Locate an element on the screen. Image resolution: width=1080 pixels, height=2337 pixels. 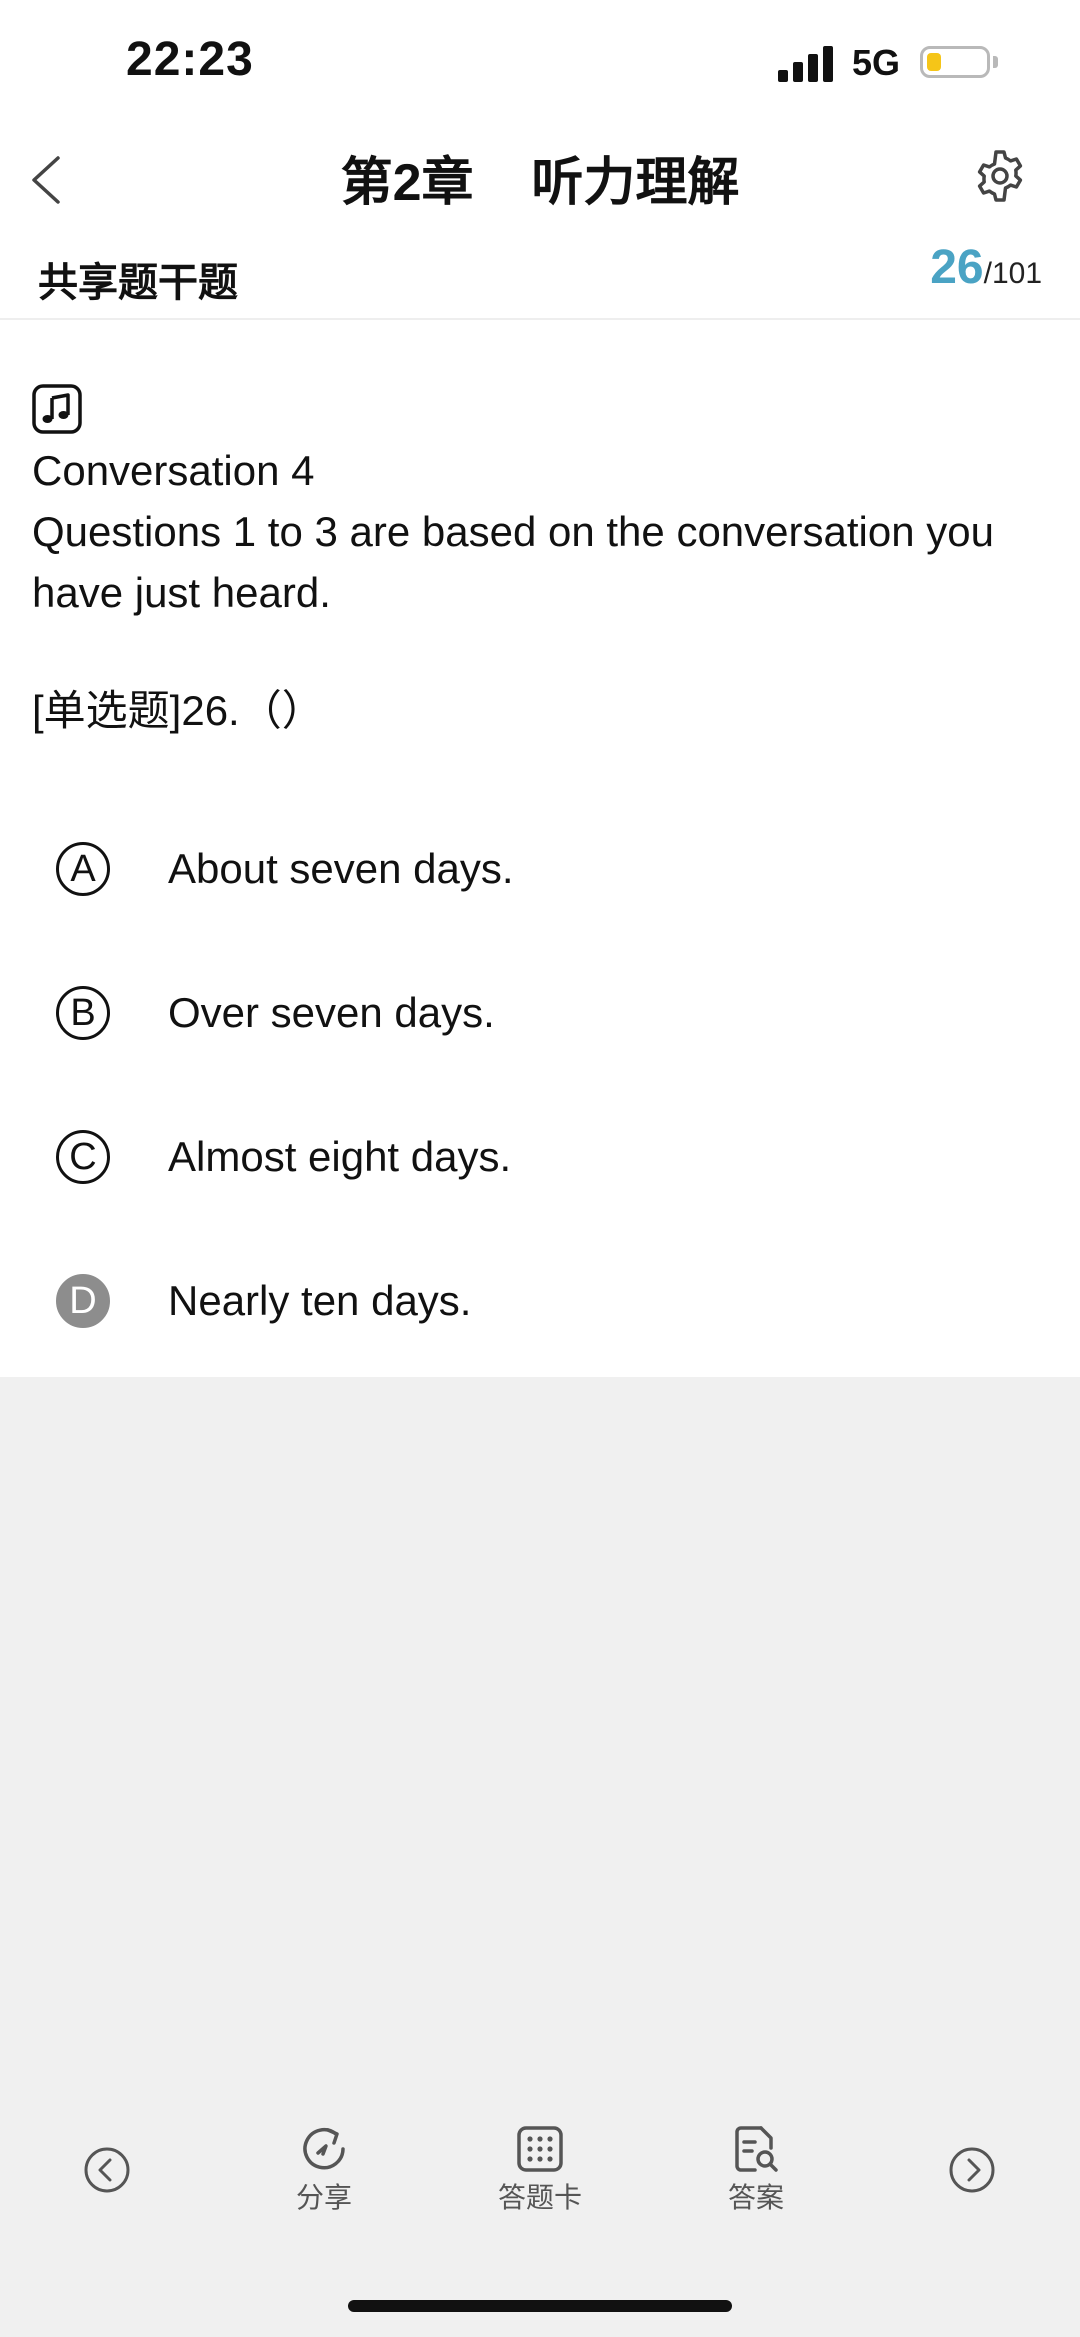
answer-card-icon is located at coordinates (540, 2149).